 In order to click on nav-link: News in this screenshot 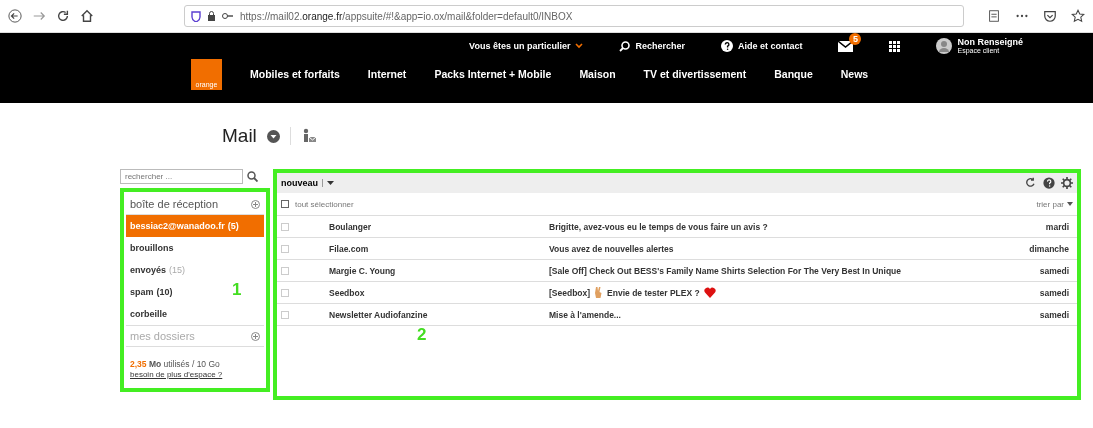, I will do `click(854, 79)`.